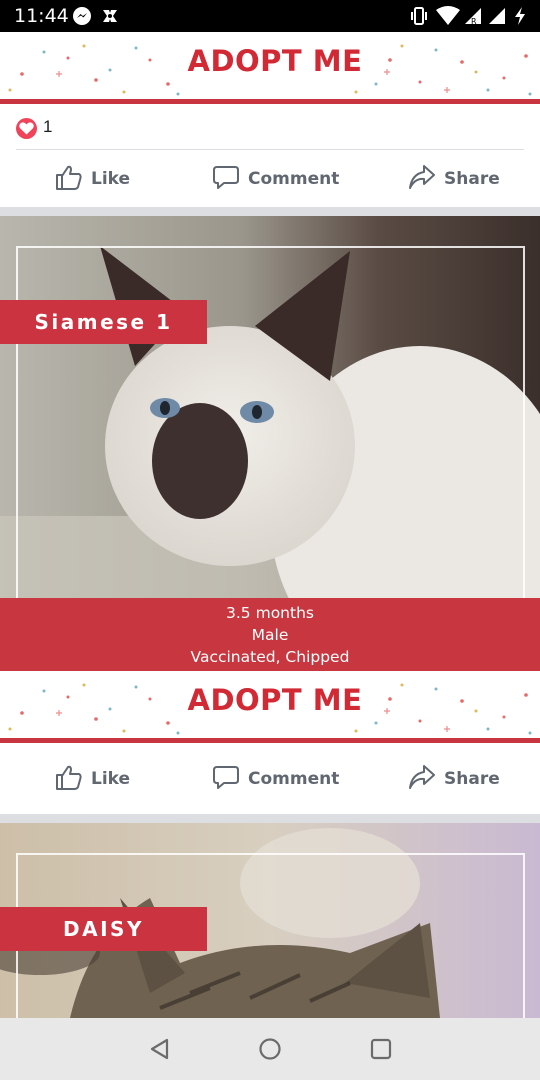 This screenshot has width=540, height=1080. Describe the element at coordinates (26, 128) in the screenshot. I see `love-reaction-icon` at that location.